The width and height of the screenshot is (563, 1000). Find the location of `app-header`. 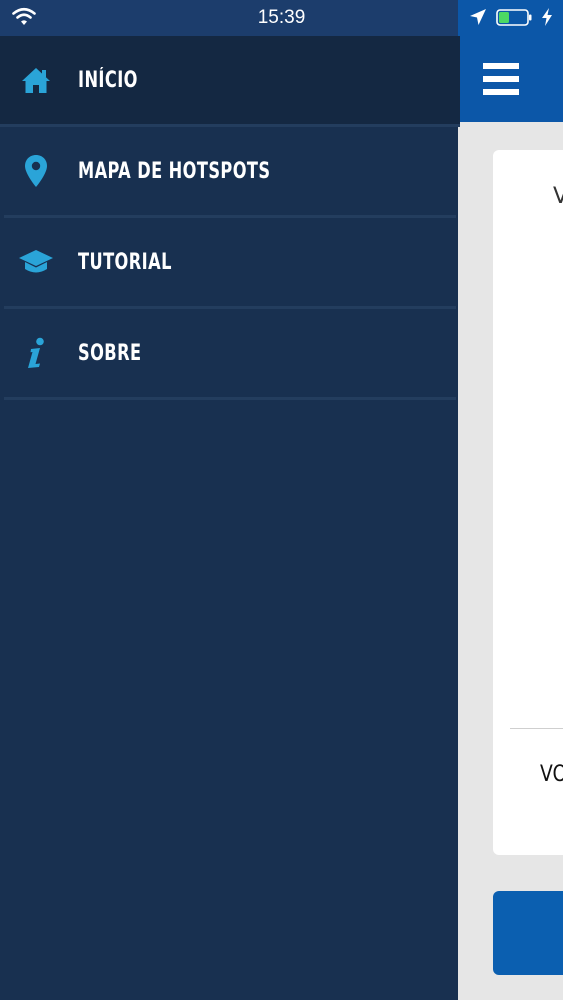

app-header is located at coordinates (510, 79).